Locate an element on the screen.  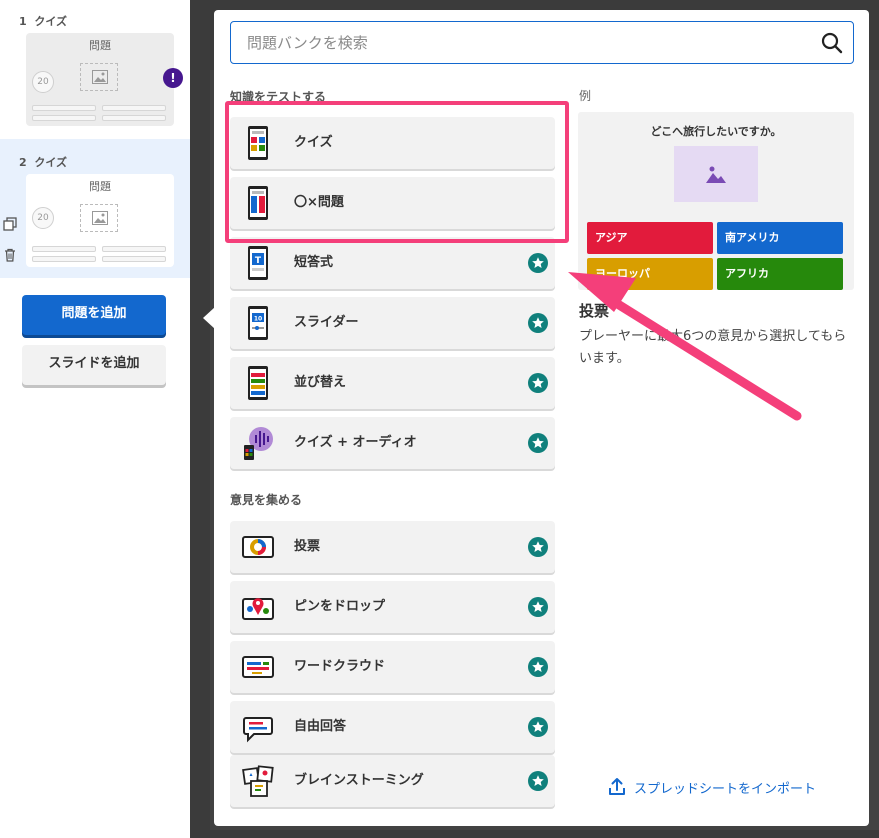
search-icon is located at coordinates (832, 43).